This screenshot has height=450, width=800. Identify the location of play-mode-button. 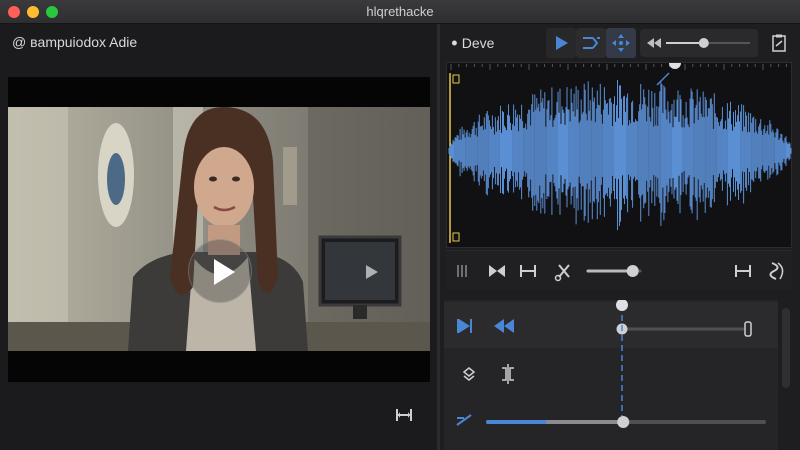
(561, 43).